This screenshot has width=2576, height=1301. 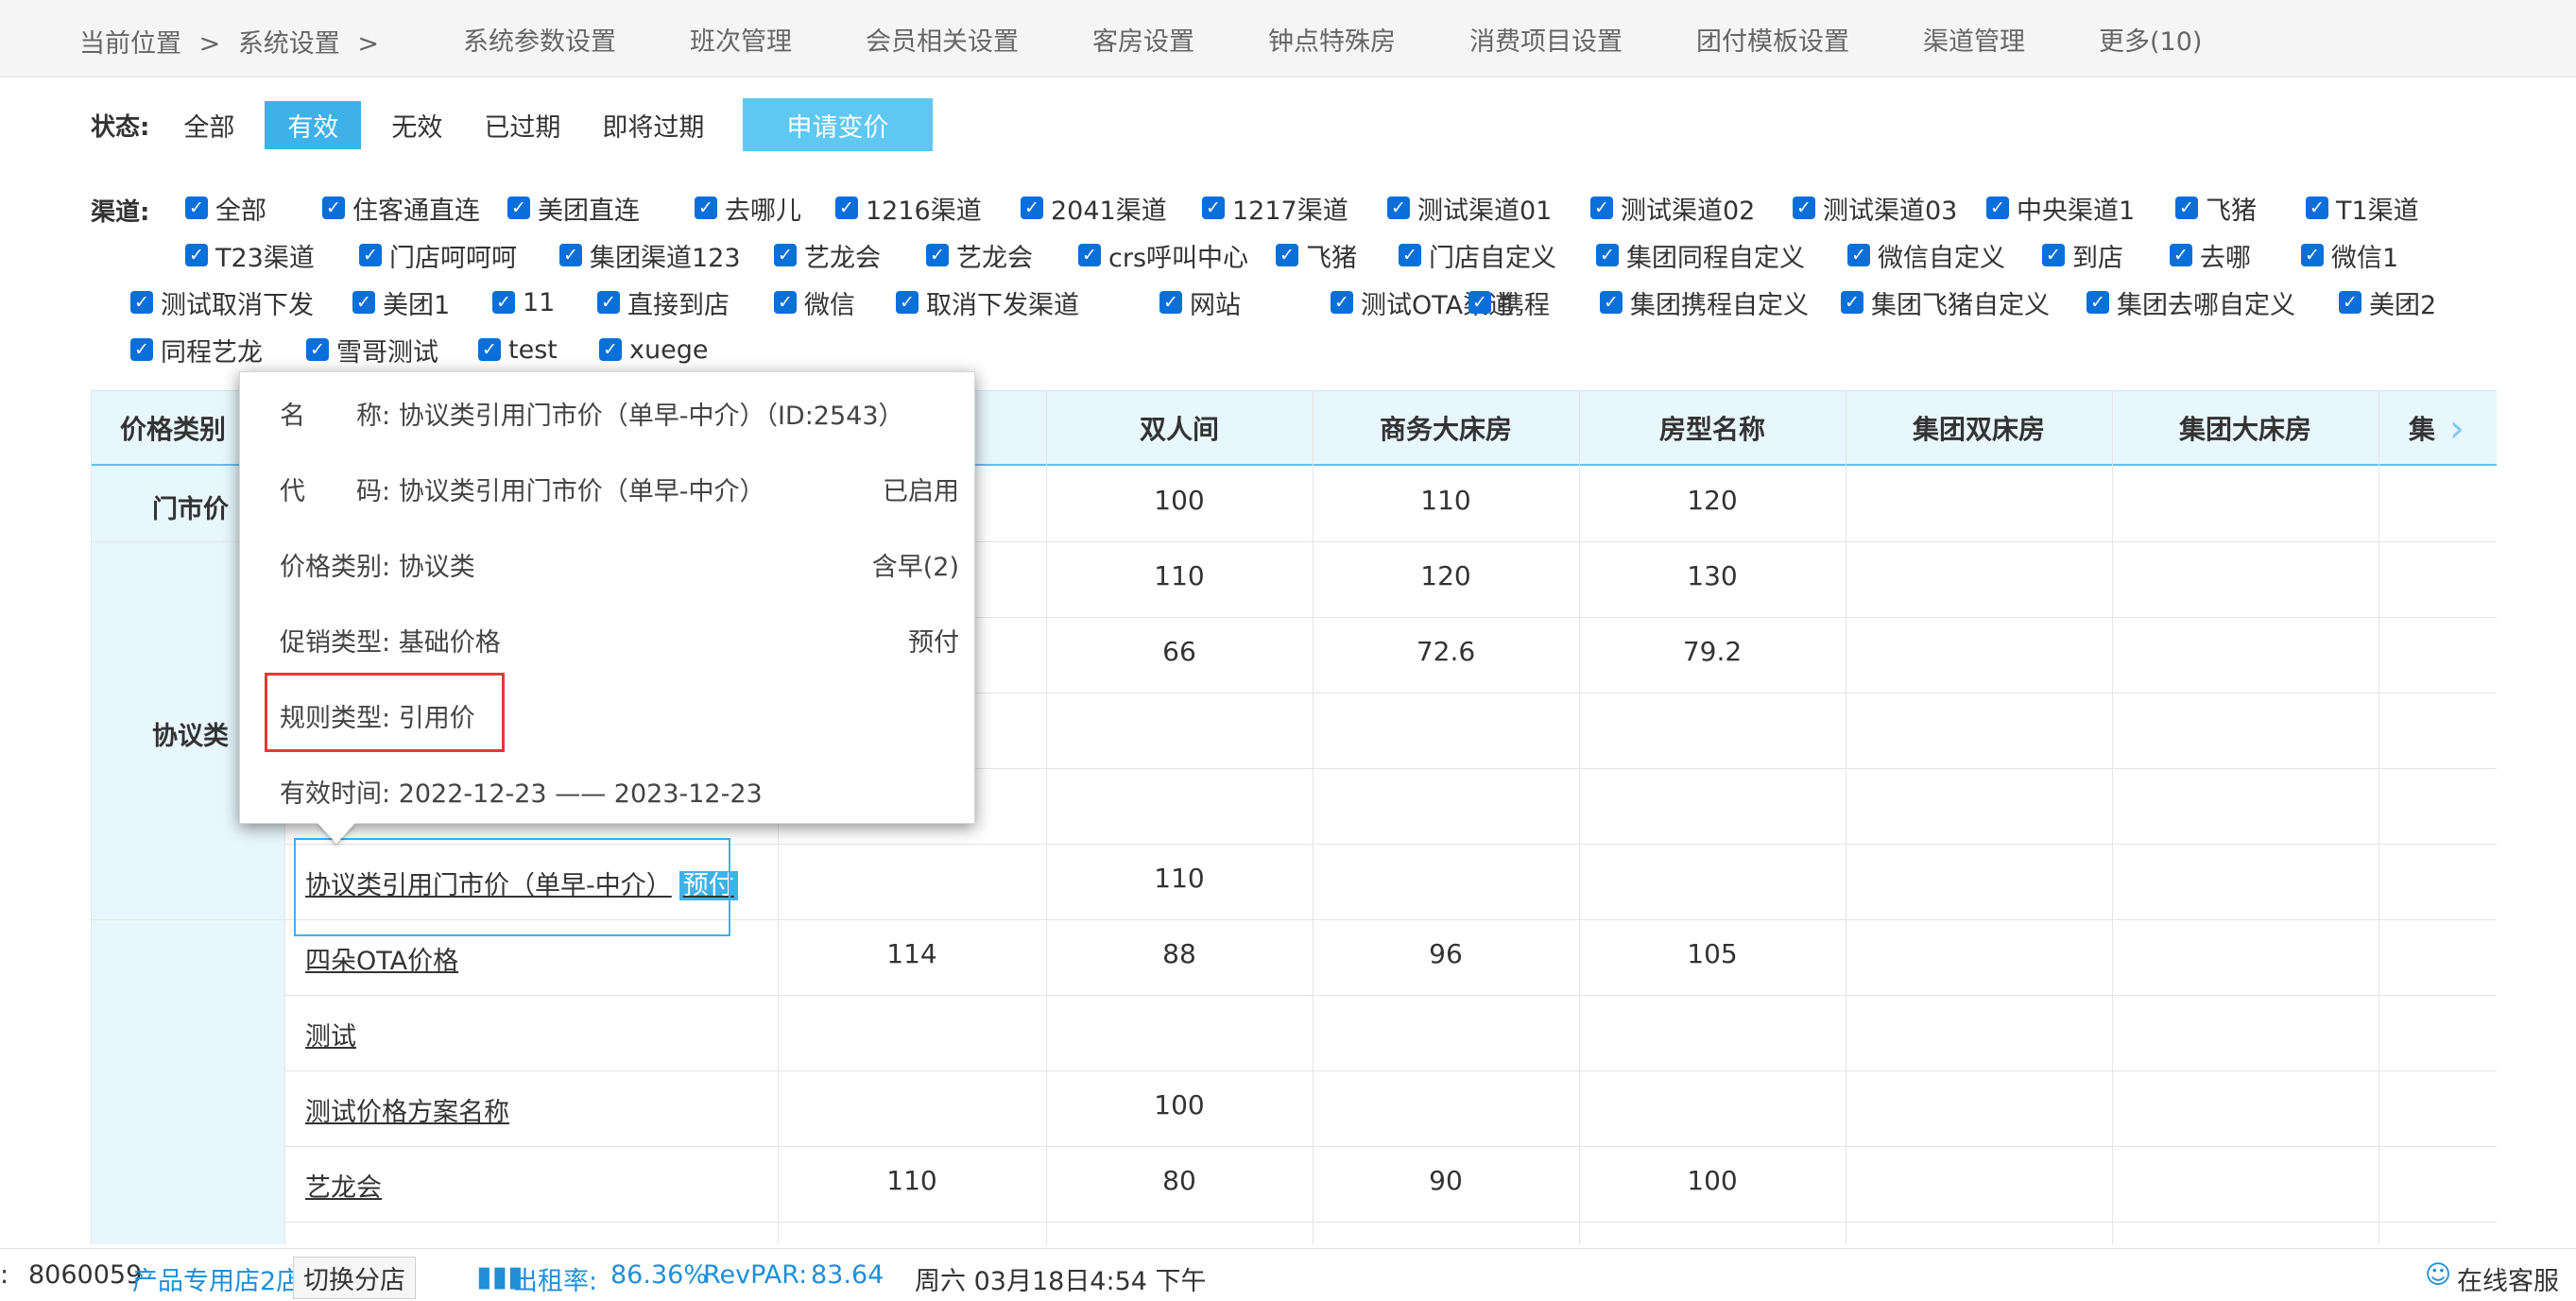 I want to click on channel-checkbox: ✓ 中央渠道1, so click(x=2060, y=208).